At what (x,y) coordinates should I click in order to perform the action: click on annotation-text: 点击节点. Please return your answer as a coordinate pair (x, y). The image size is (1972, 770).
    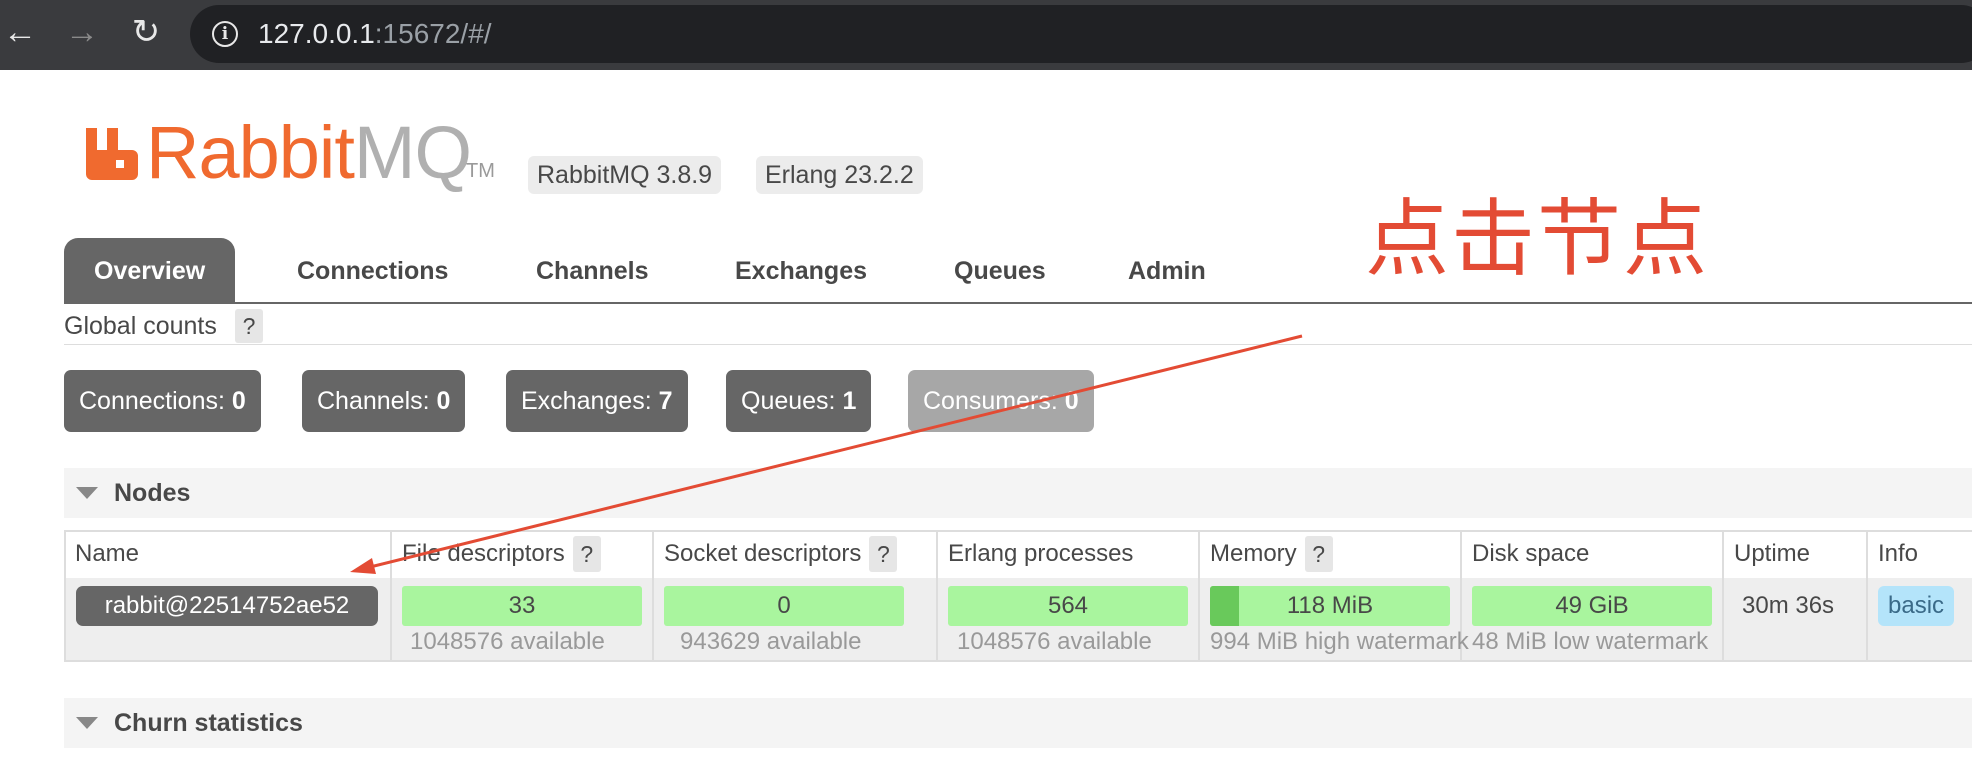
    Looking at the image, I should click on (1537, 239).